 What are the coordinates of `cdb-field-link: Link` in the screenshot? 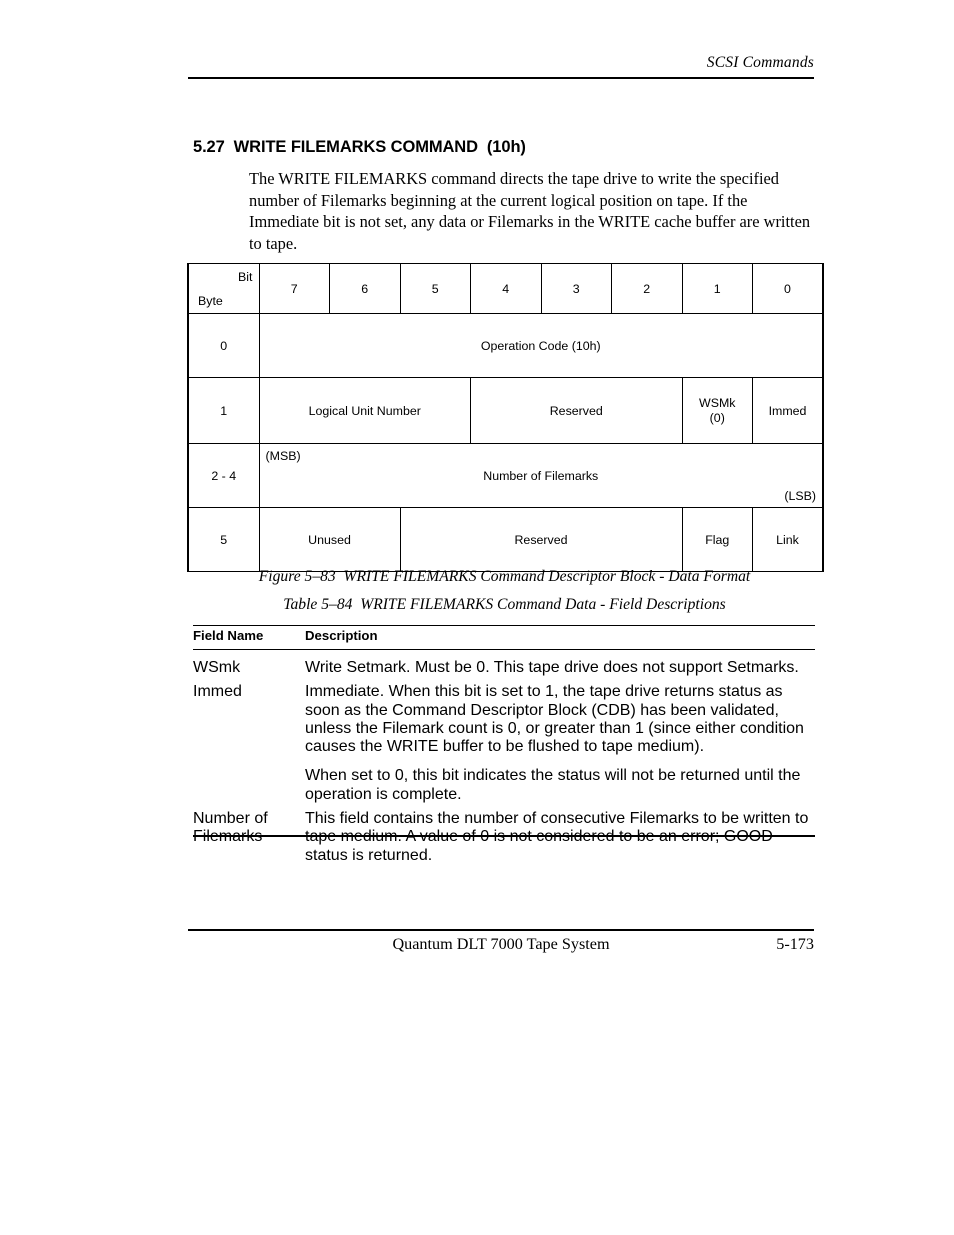 It's located at (788, 539).